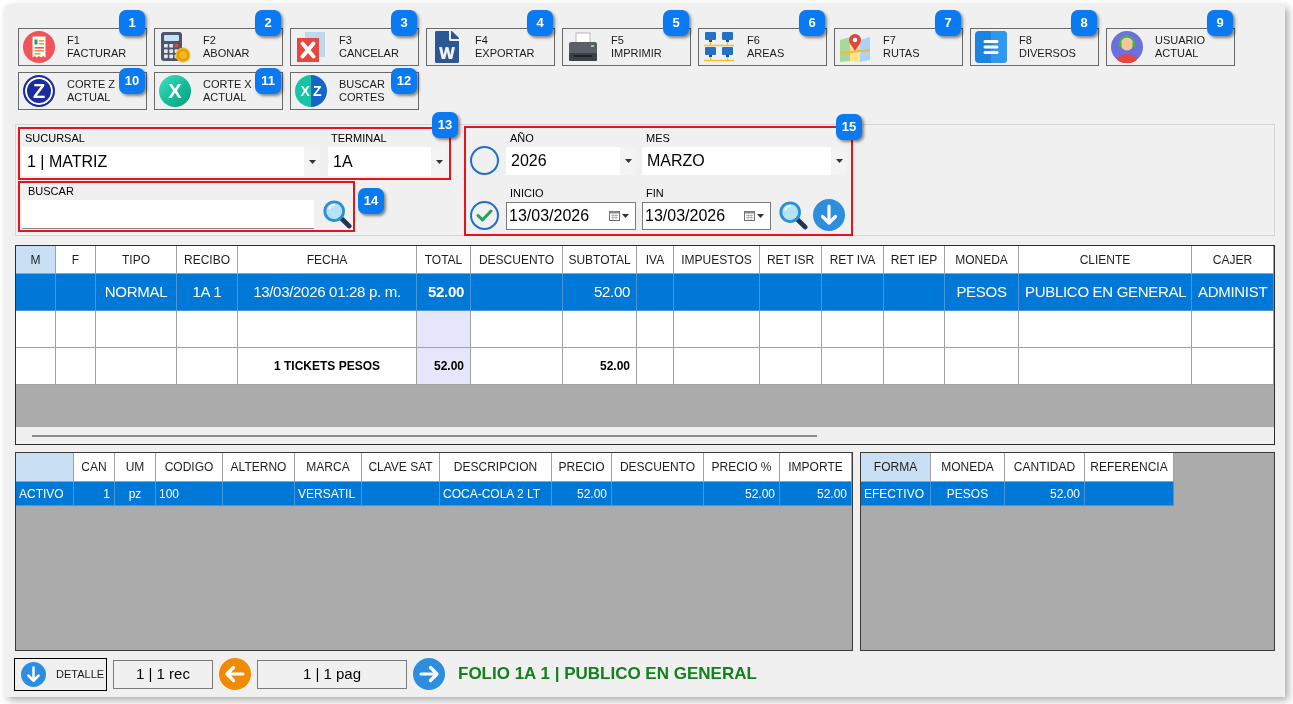 Image resolution: width=1293 pixels, height=704 pixels. I want to click on table-row, so click(645, 329).